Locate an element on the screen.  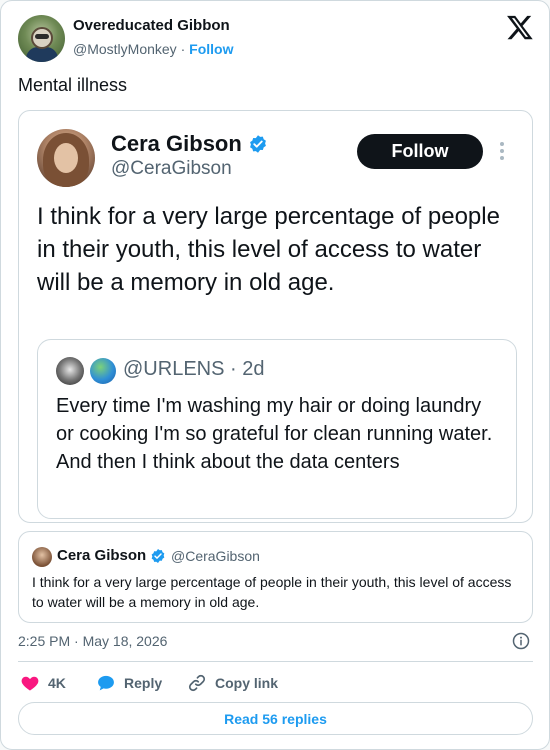
author-handle-line: @MostlyMonkey · Follow is located at coordinates (153, 49).